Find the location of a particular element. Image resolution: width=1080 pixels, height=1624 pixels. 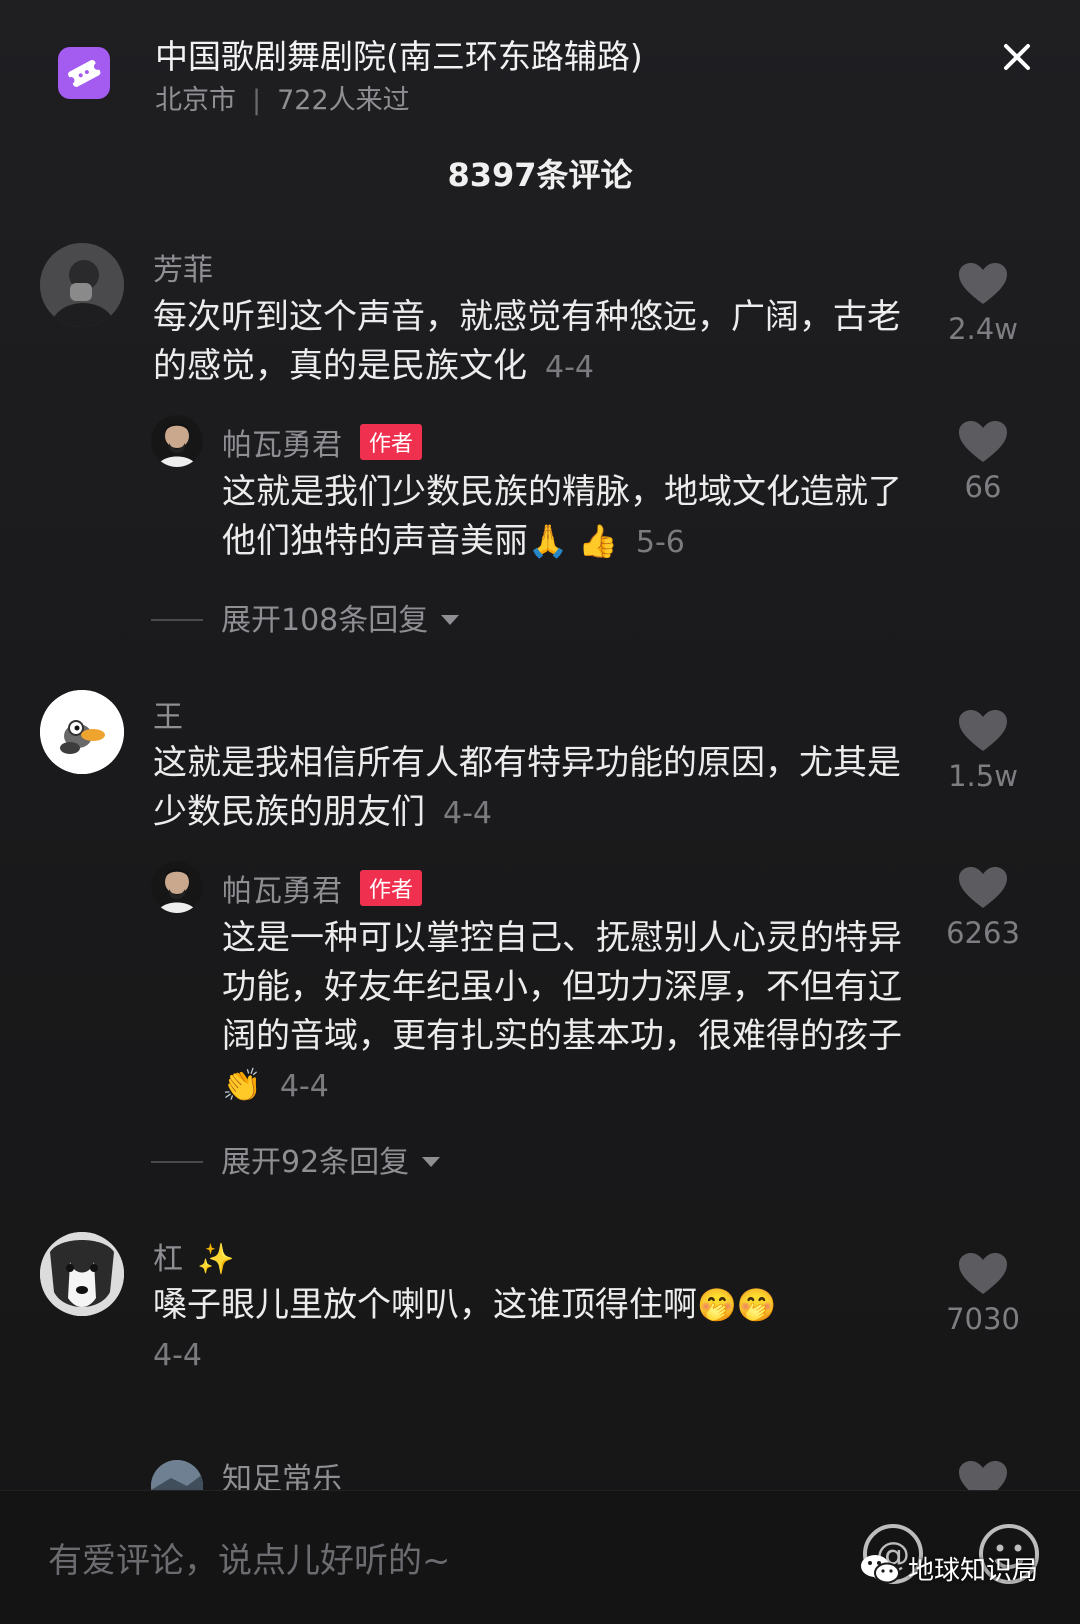

reply-date: 4-4 is located at coordinates (304, 1086).